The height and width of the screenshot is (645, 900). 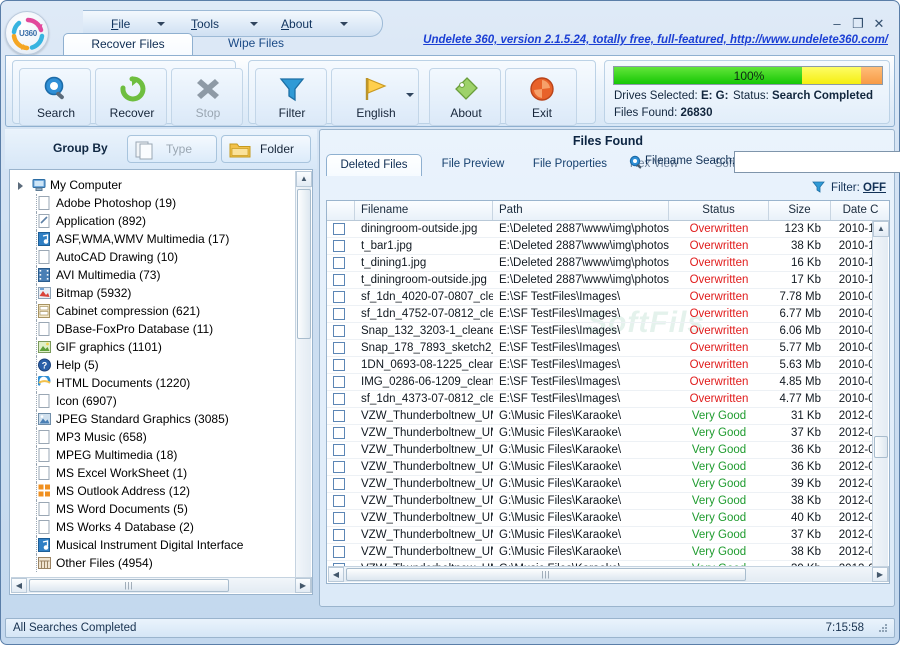 What do you see at coordinates (291, 97) in the screenshot?
I see `filter-button: Filter` at bounding box center [291, 97].